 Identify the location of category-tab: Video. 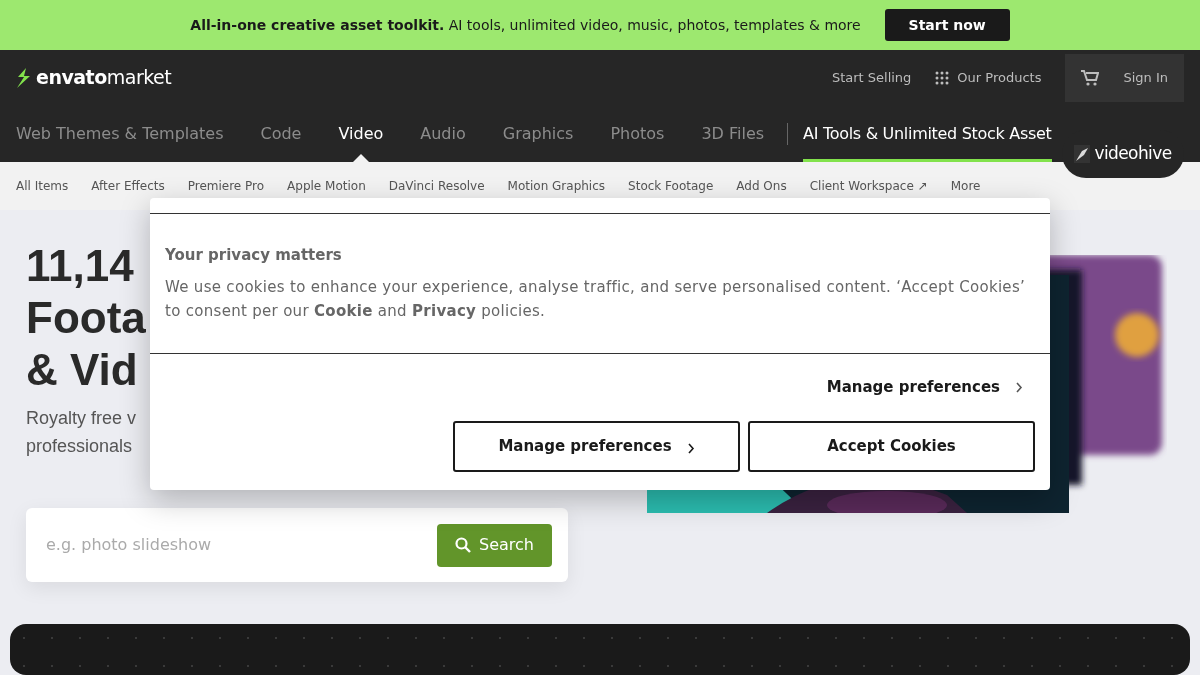
(361, 133).